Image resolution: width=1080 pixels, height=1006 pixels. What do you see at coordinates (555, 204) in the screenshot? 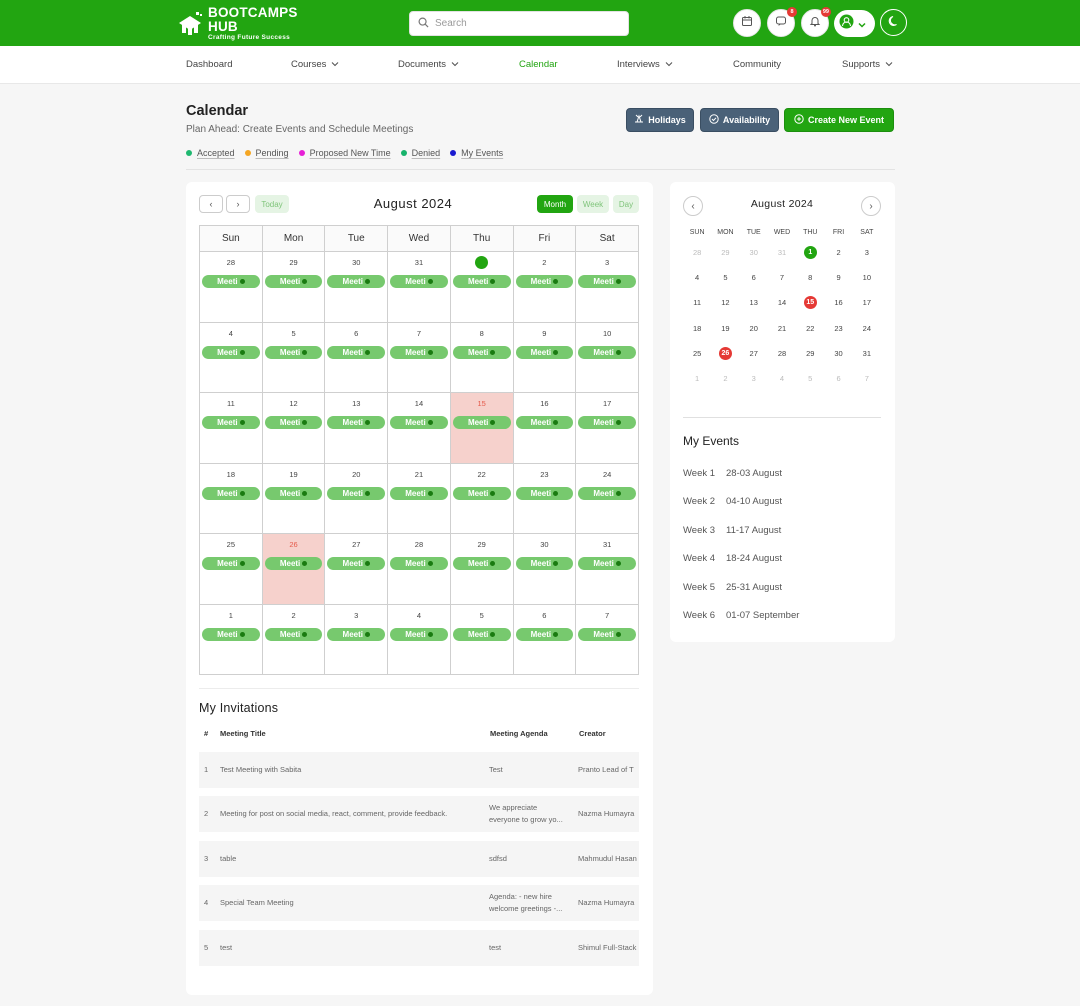
I see `month-view-button: Month` at bounding box center [555, 204].